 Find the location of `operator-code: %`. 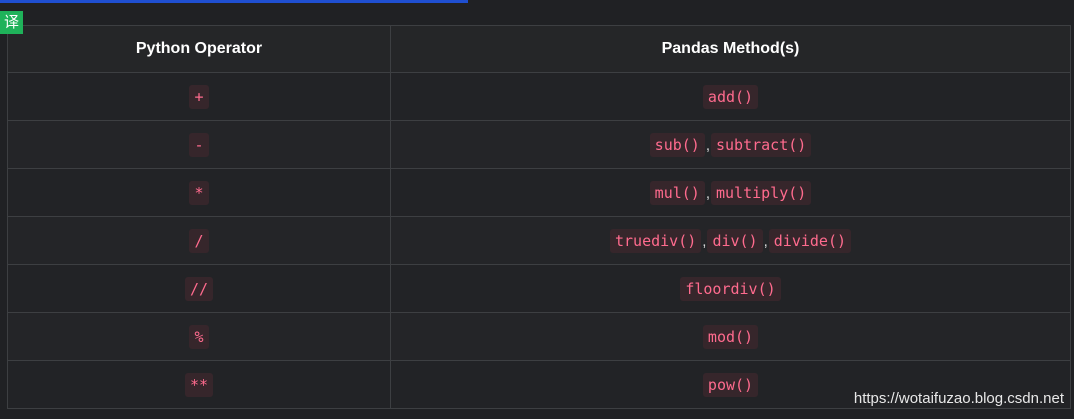

operator-code: % is located at coordinates (199, 336).